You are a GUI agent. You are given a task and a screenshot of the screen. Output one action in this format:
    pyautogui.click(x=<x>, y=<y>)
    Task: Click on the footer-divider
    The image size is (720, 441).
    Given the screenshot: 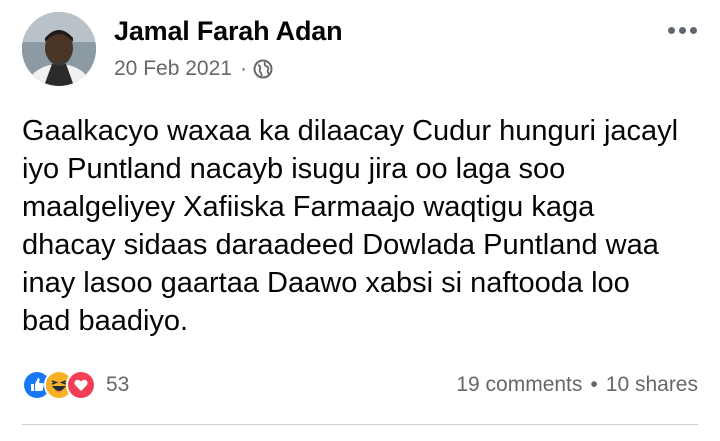 What is the action you would take?
    pyautogui.click(x=360, y=424)
    